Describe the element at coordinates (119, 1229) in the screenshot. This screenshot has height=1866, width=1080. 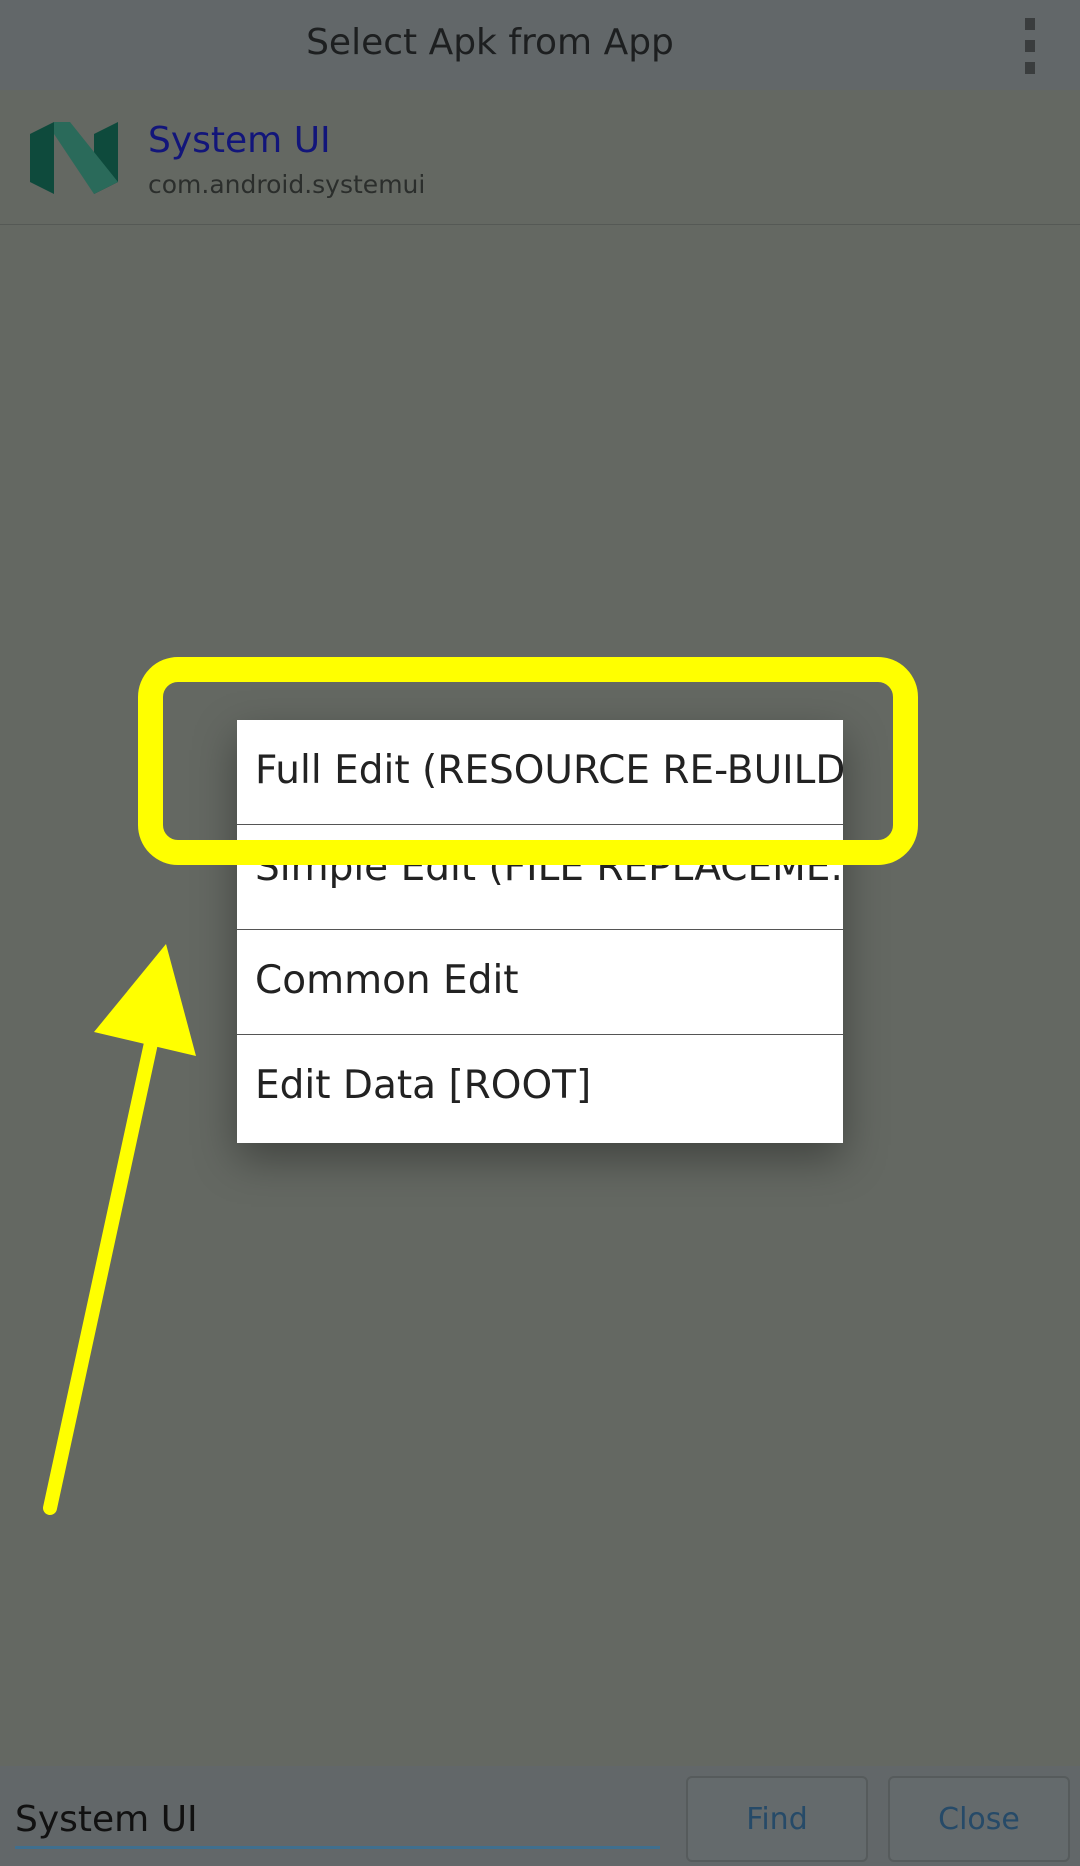
I see `annotation-arrow` at that location.